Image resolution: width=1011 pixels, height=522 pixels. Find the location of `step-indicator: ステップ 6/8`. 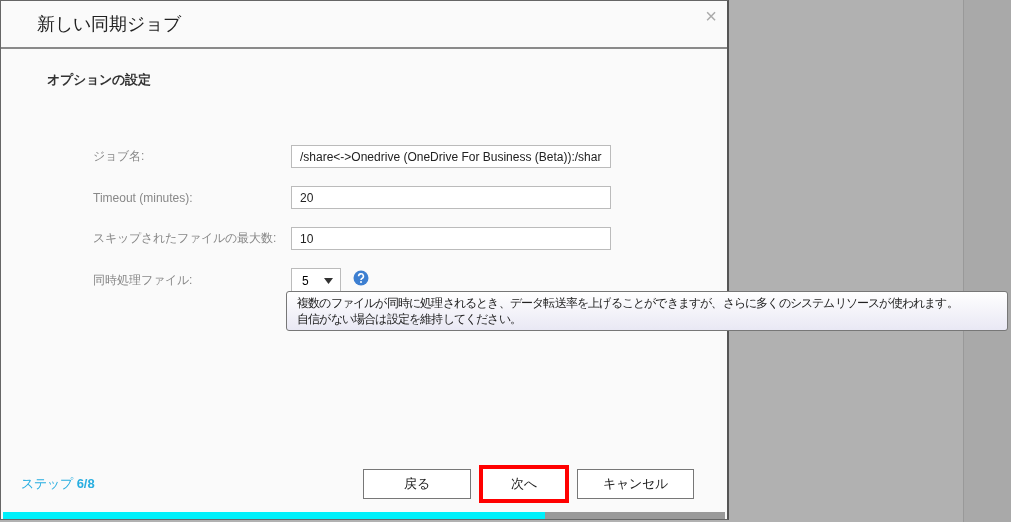

step-indicator: ステップ 6/8 is located at coordinates (58, 484).